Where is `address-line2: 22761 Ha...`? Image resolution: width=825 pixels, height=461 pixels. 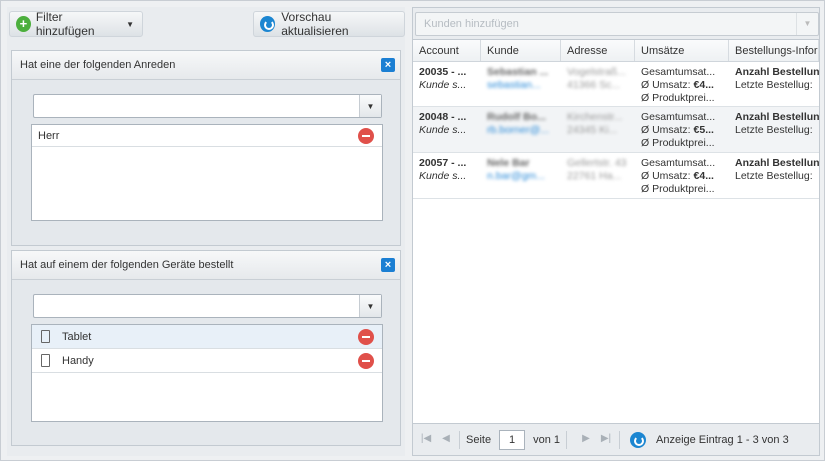 address-line2: 22761 Ha... is located at coordinates (594, 176).